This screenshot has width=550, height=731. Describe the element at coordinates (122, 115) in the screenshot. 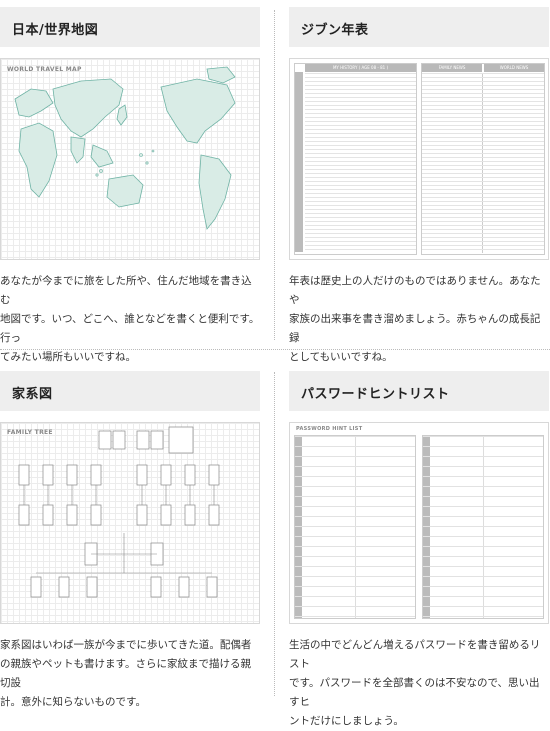

I see `map-land-japan` at that location.